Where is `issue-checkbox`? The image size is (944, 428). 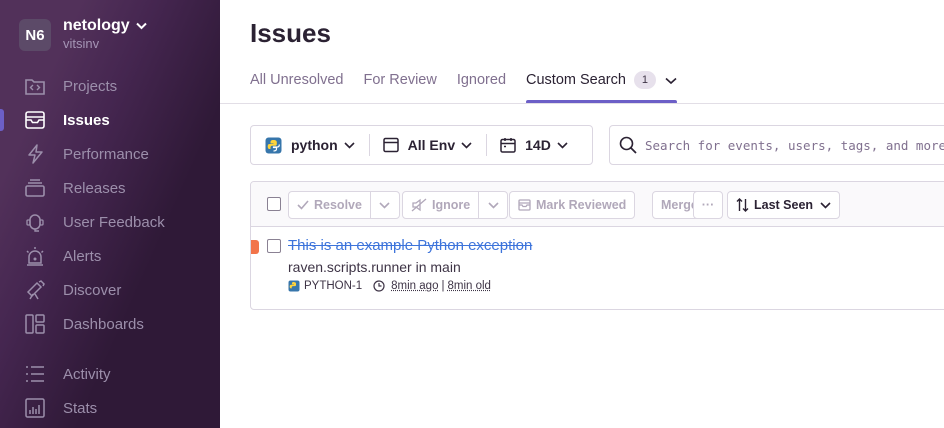
issue-checkbox is located at coordinates (274, 246).